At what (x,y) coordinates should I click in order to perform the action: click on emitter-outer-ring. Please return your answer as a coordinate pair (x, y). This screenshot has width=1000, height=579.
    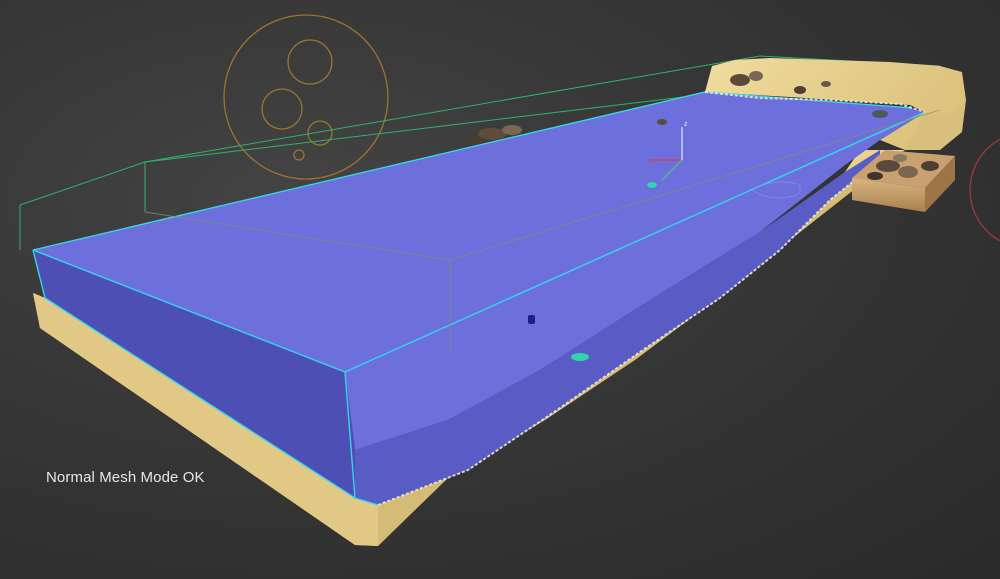
    Looking at the image, I should click on (306, 97).